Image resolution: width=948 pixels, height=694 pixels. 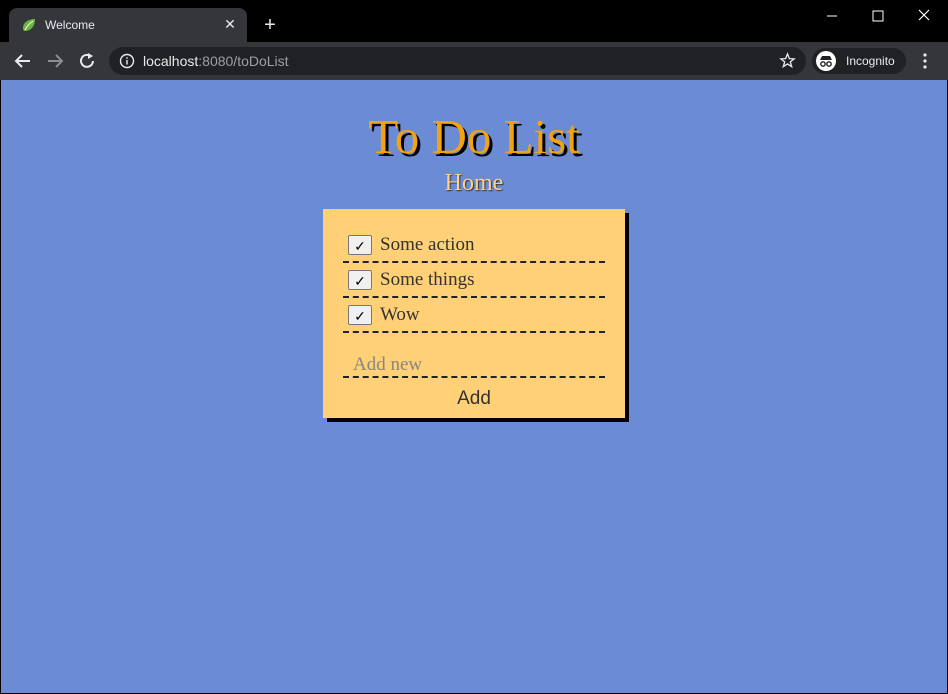 What do you see at coordinates (832, 16) in the screenshot?
I see `minimize-icon` at bounding box center [832, 16].